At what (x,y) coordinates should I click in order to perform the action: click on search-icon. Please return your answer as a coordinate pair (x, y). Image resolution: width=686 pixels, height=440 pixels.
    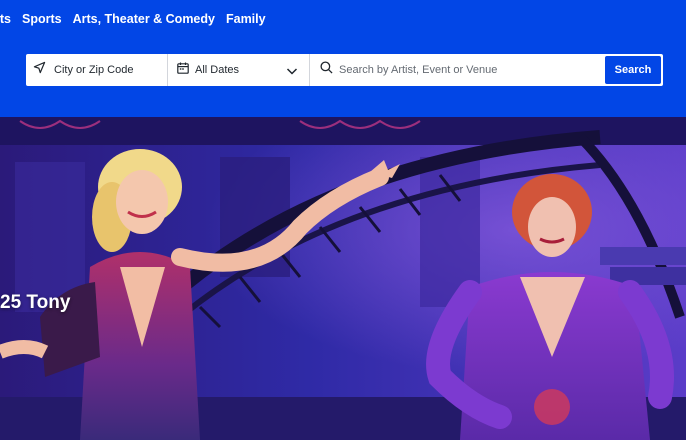
    Looking at the image, I should click on (326, 70).